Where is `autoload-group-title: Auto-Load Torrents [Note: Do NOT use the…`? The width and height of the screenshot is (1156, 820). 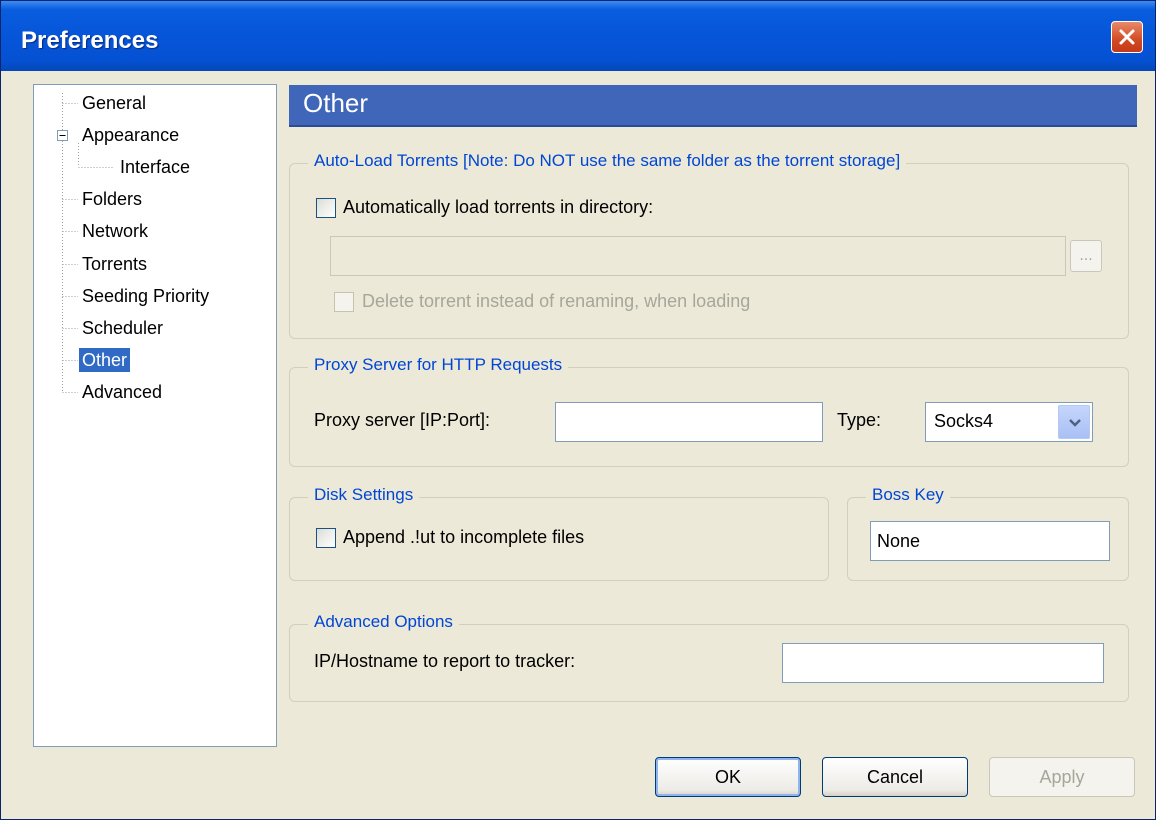
autoload-group-title: Auto-Load Torrents [Note: Do NOT use the… is located at coordinates (607, 161).